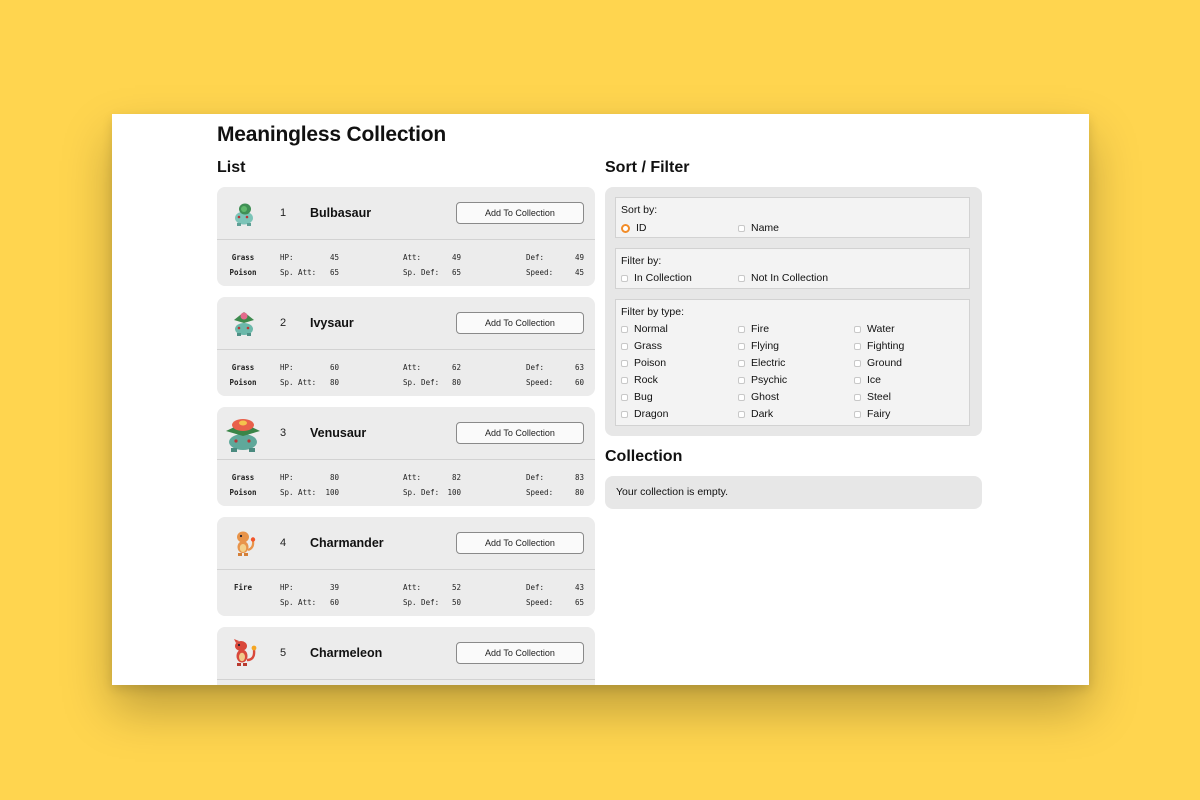  Describe the element at coordinates (579, 382) in the screenshot. I see `speed-value: 60` at that location.